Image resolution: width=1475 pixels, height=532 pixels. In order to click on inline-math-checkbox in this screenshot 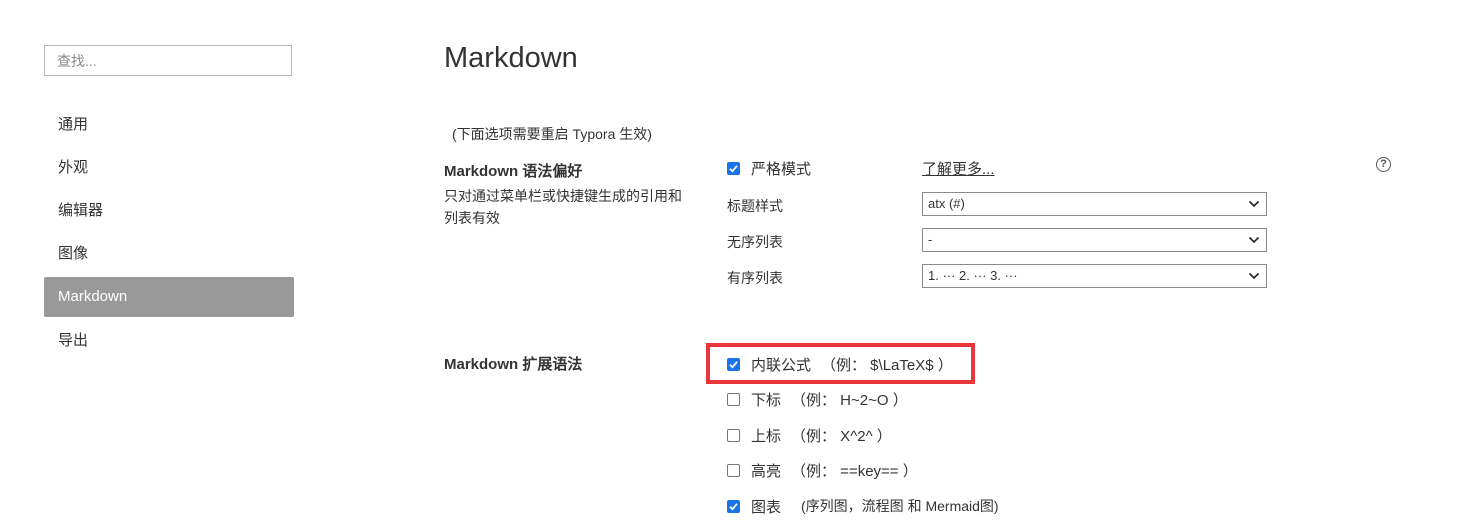, I will do `click(733, 364)`.